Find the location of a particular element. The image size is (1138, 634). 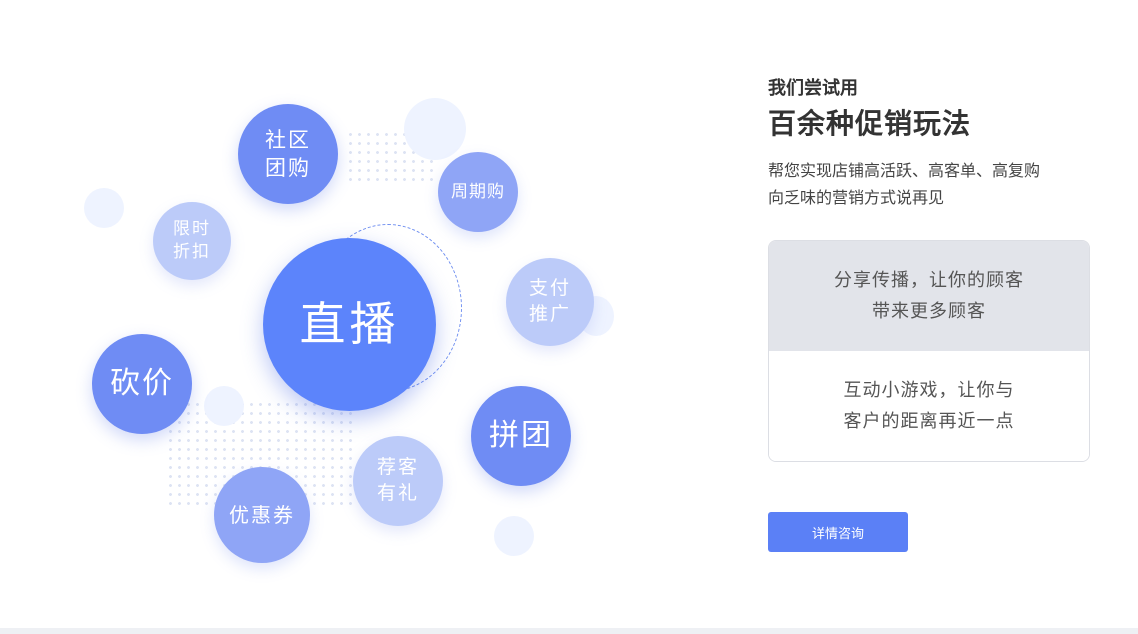

description-line: 向乏味的营销方式说再见 is located at coordinates (856, 197).